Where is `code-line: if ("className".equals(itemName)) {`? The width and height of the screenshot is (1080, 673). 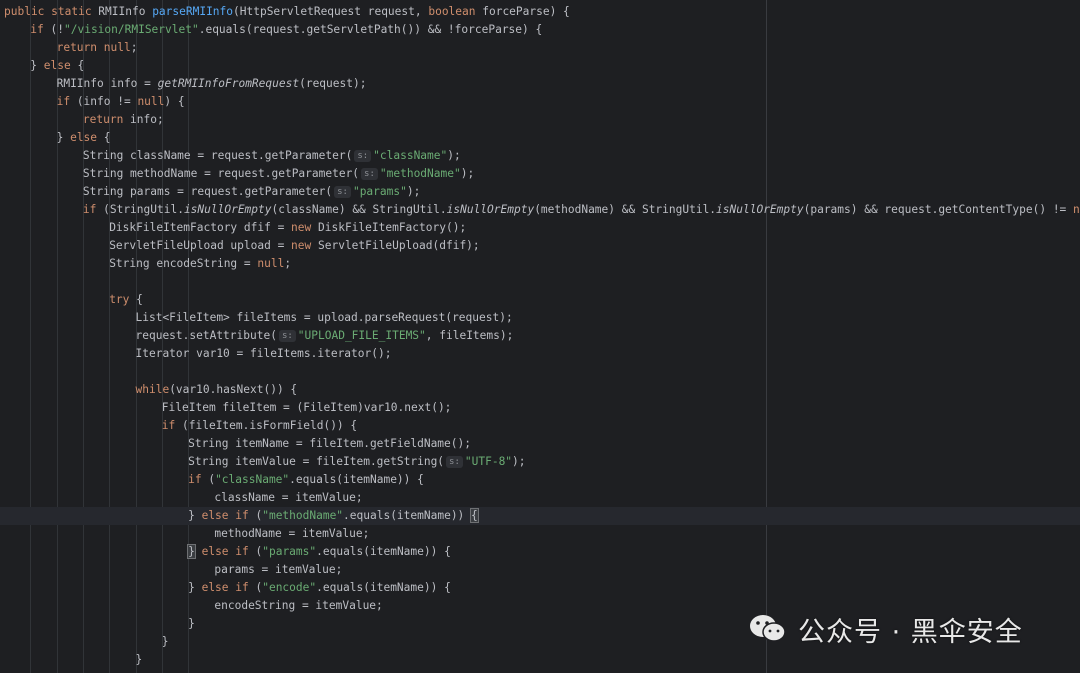 code-line: if ("className".equals(itemName)) { is located at coordinates (540, 480).